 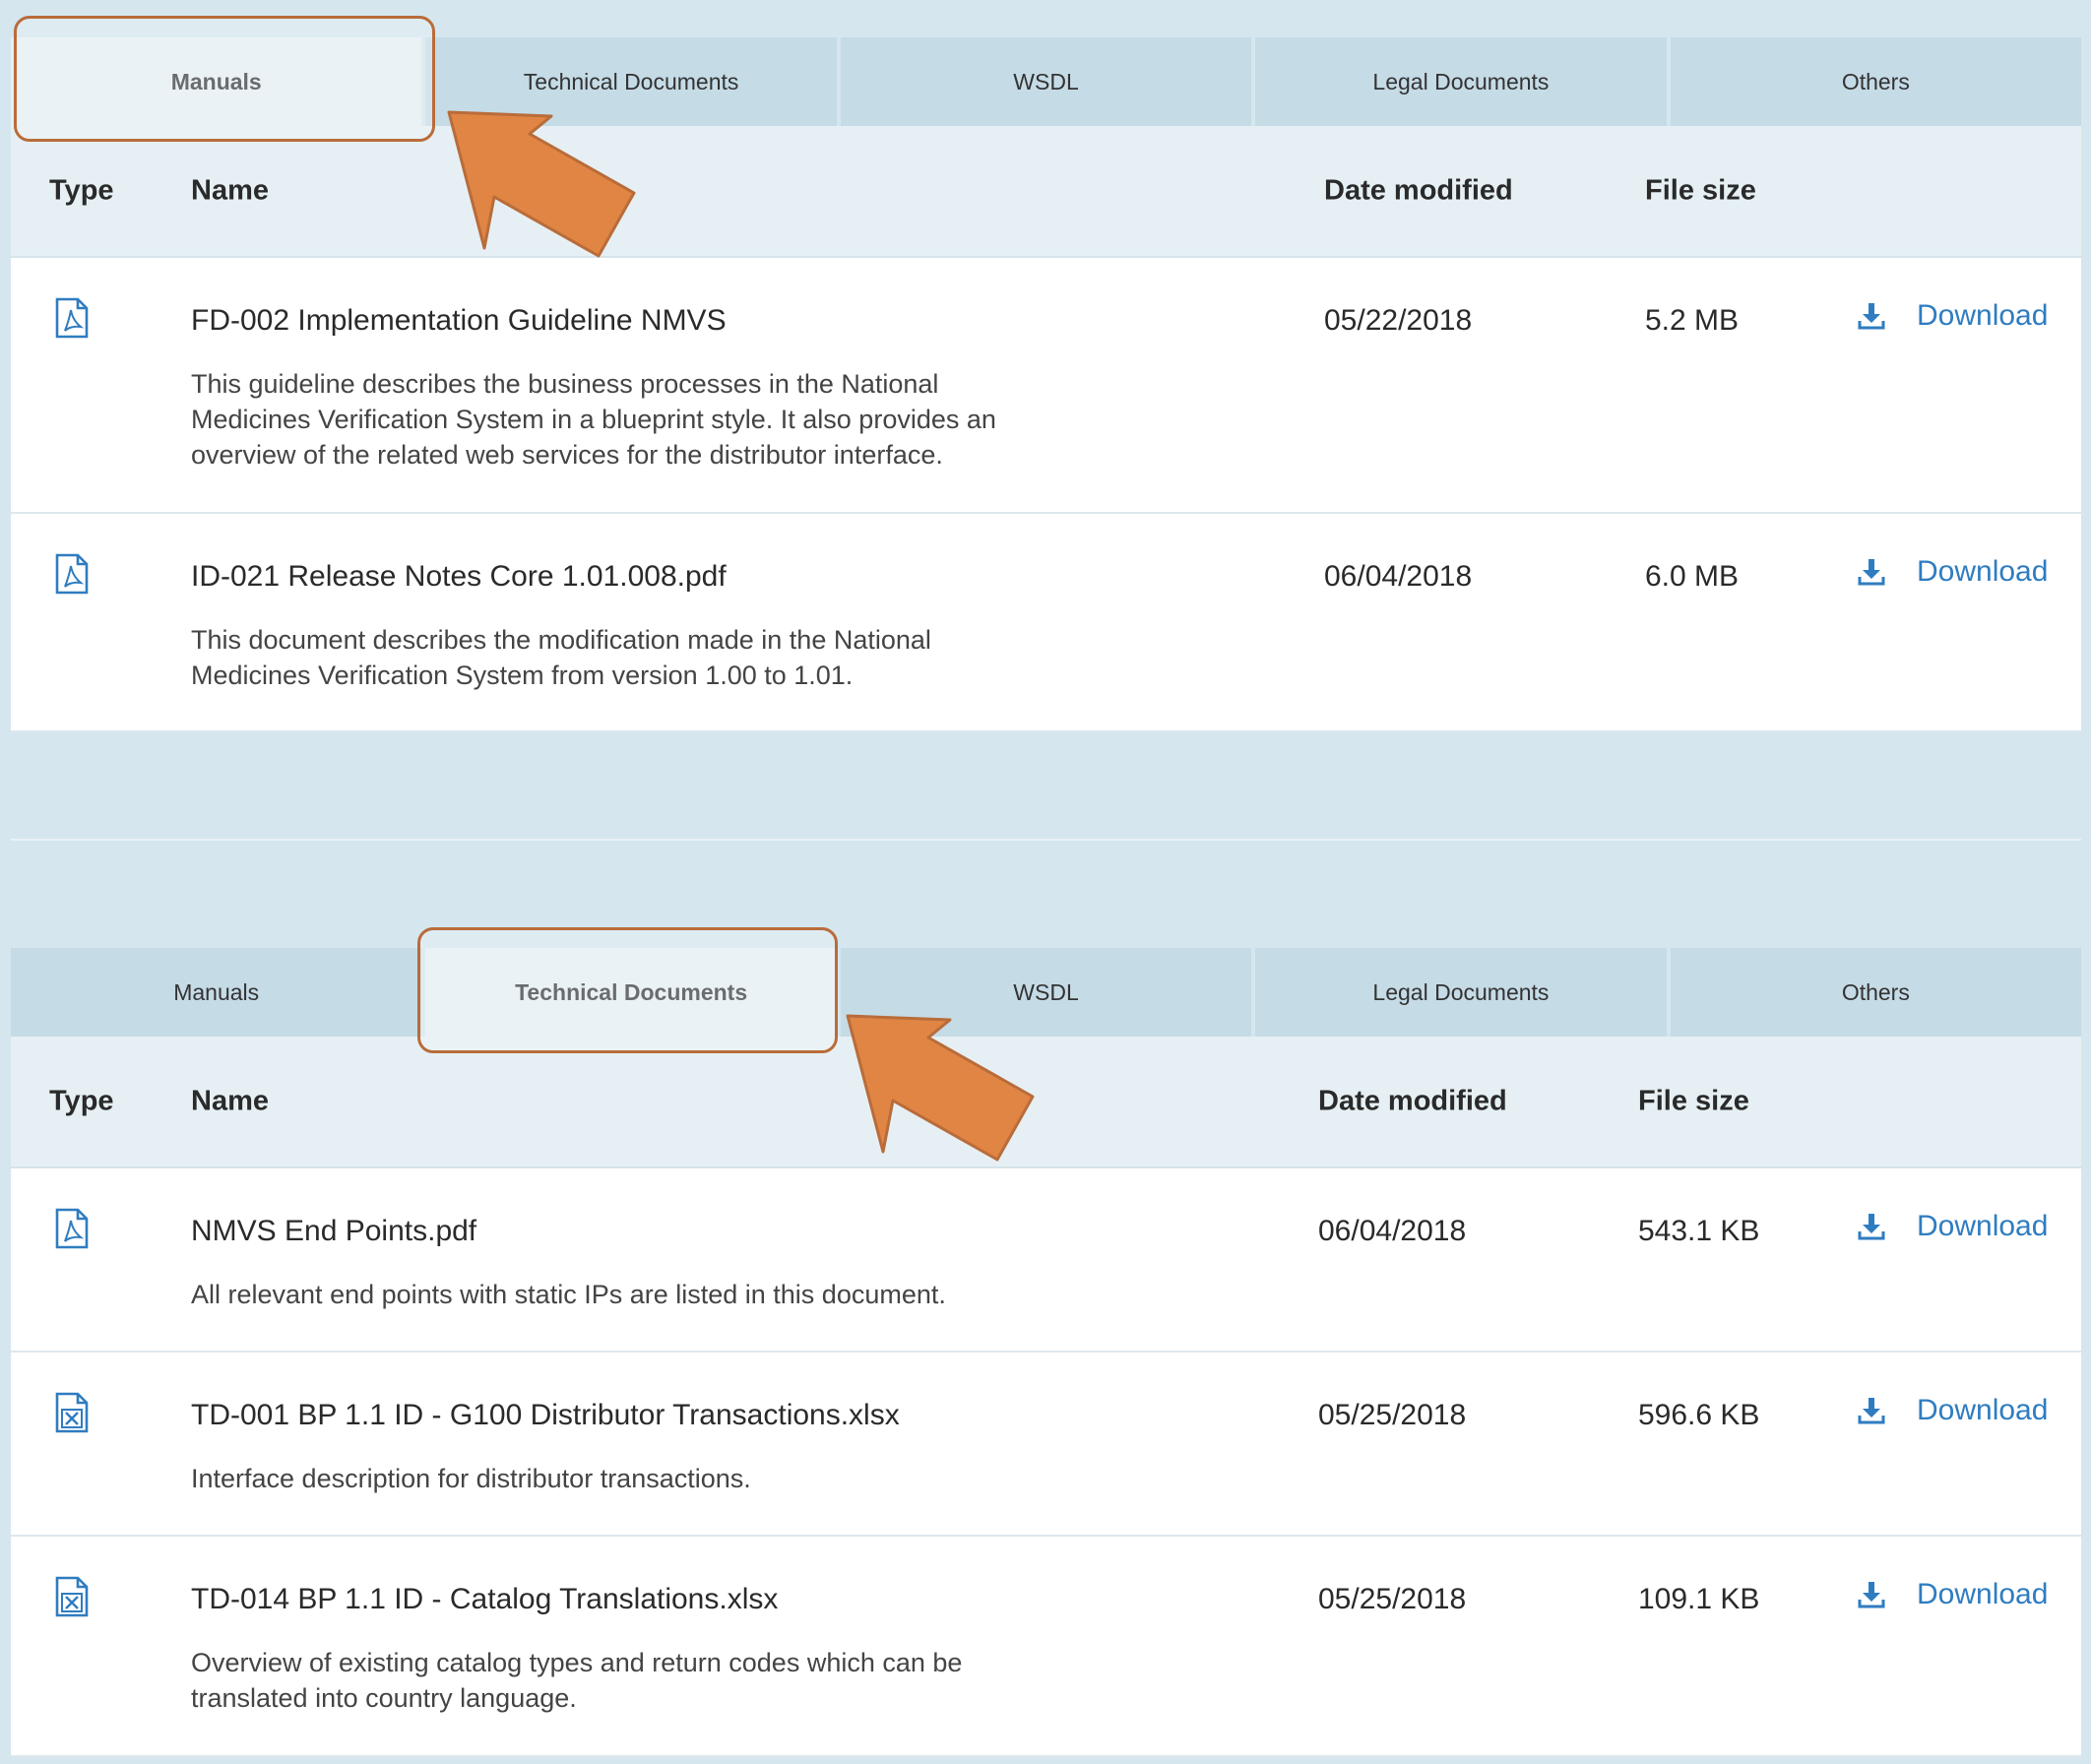 I want to click on tab-wsdl: WSDL, so click(x=1046, y=81).